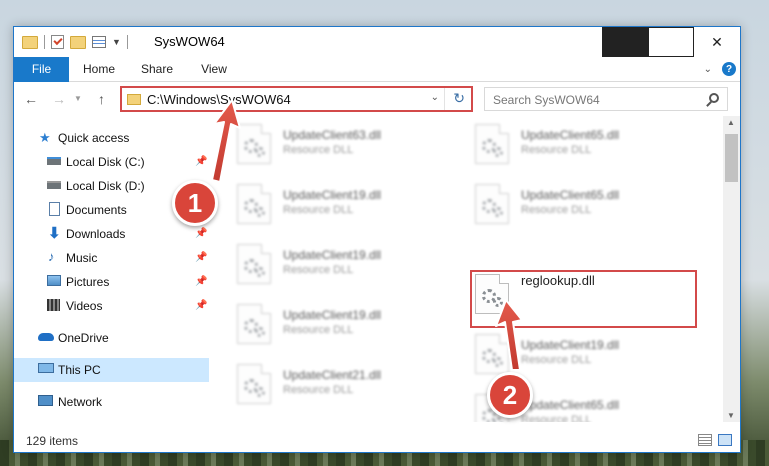 The image size is (769, 466). Describe the element at coordinates (671, 42) in the screenshot. I see `maximize-button` at that location.